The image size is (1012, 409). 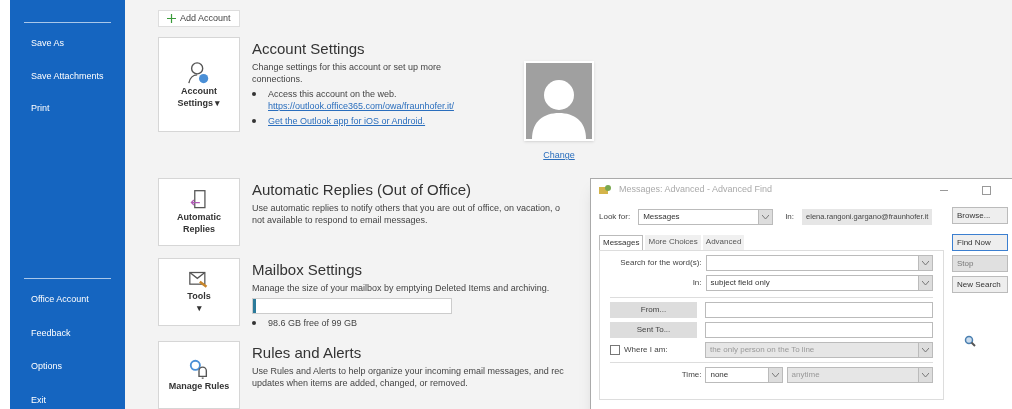 I want to click on section-button: Tools ▾, so click(x=199, y=292).